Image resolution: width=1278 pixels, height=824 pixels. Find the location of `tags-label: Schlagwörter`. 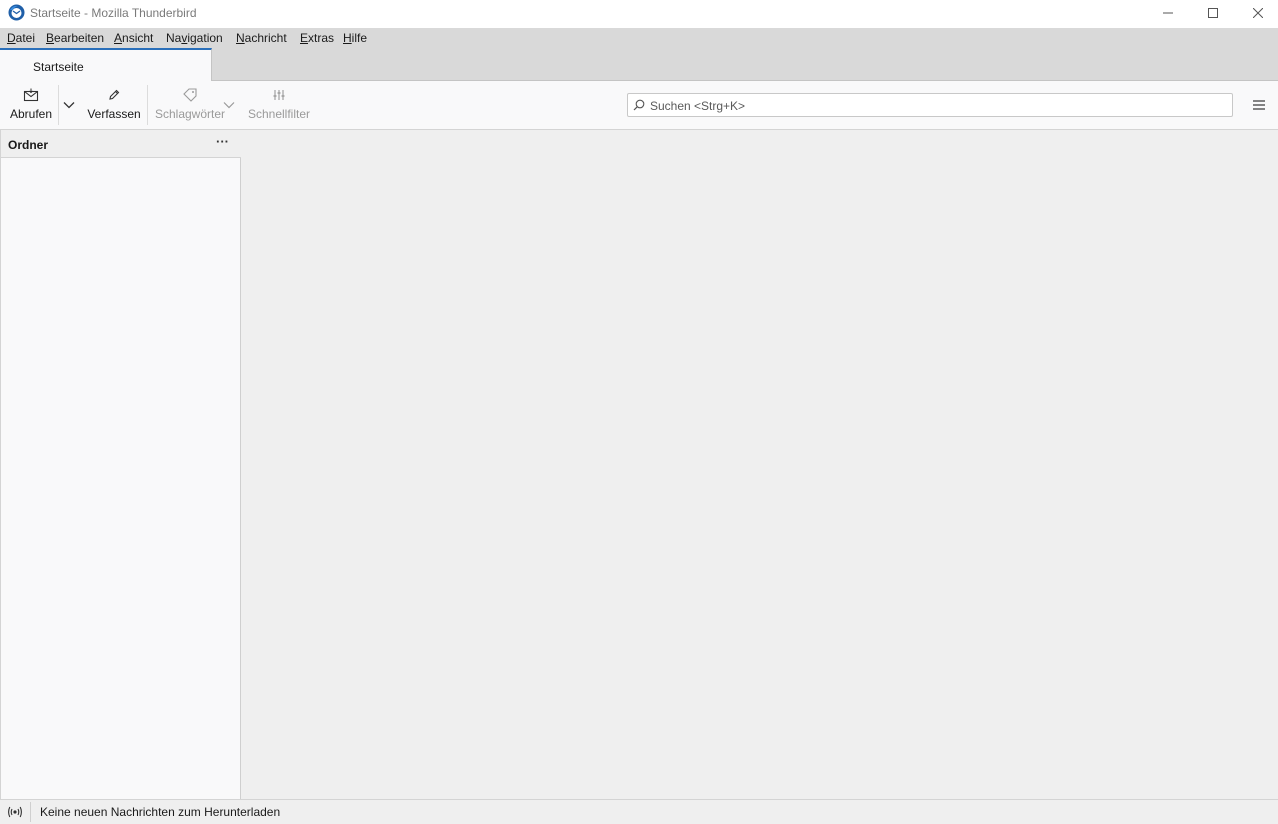

tags-label: Schlagwörter is located at coordinates (190, 114).